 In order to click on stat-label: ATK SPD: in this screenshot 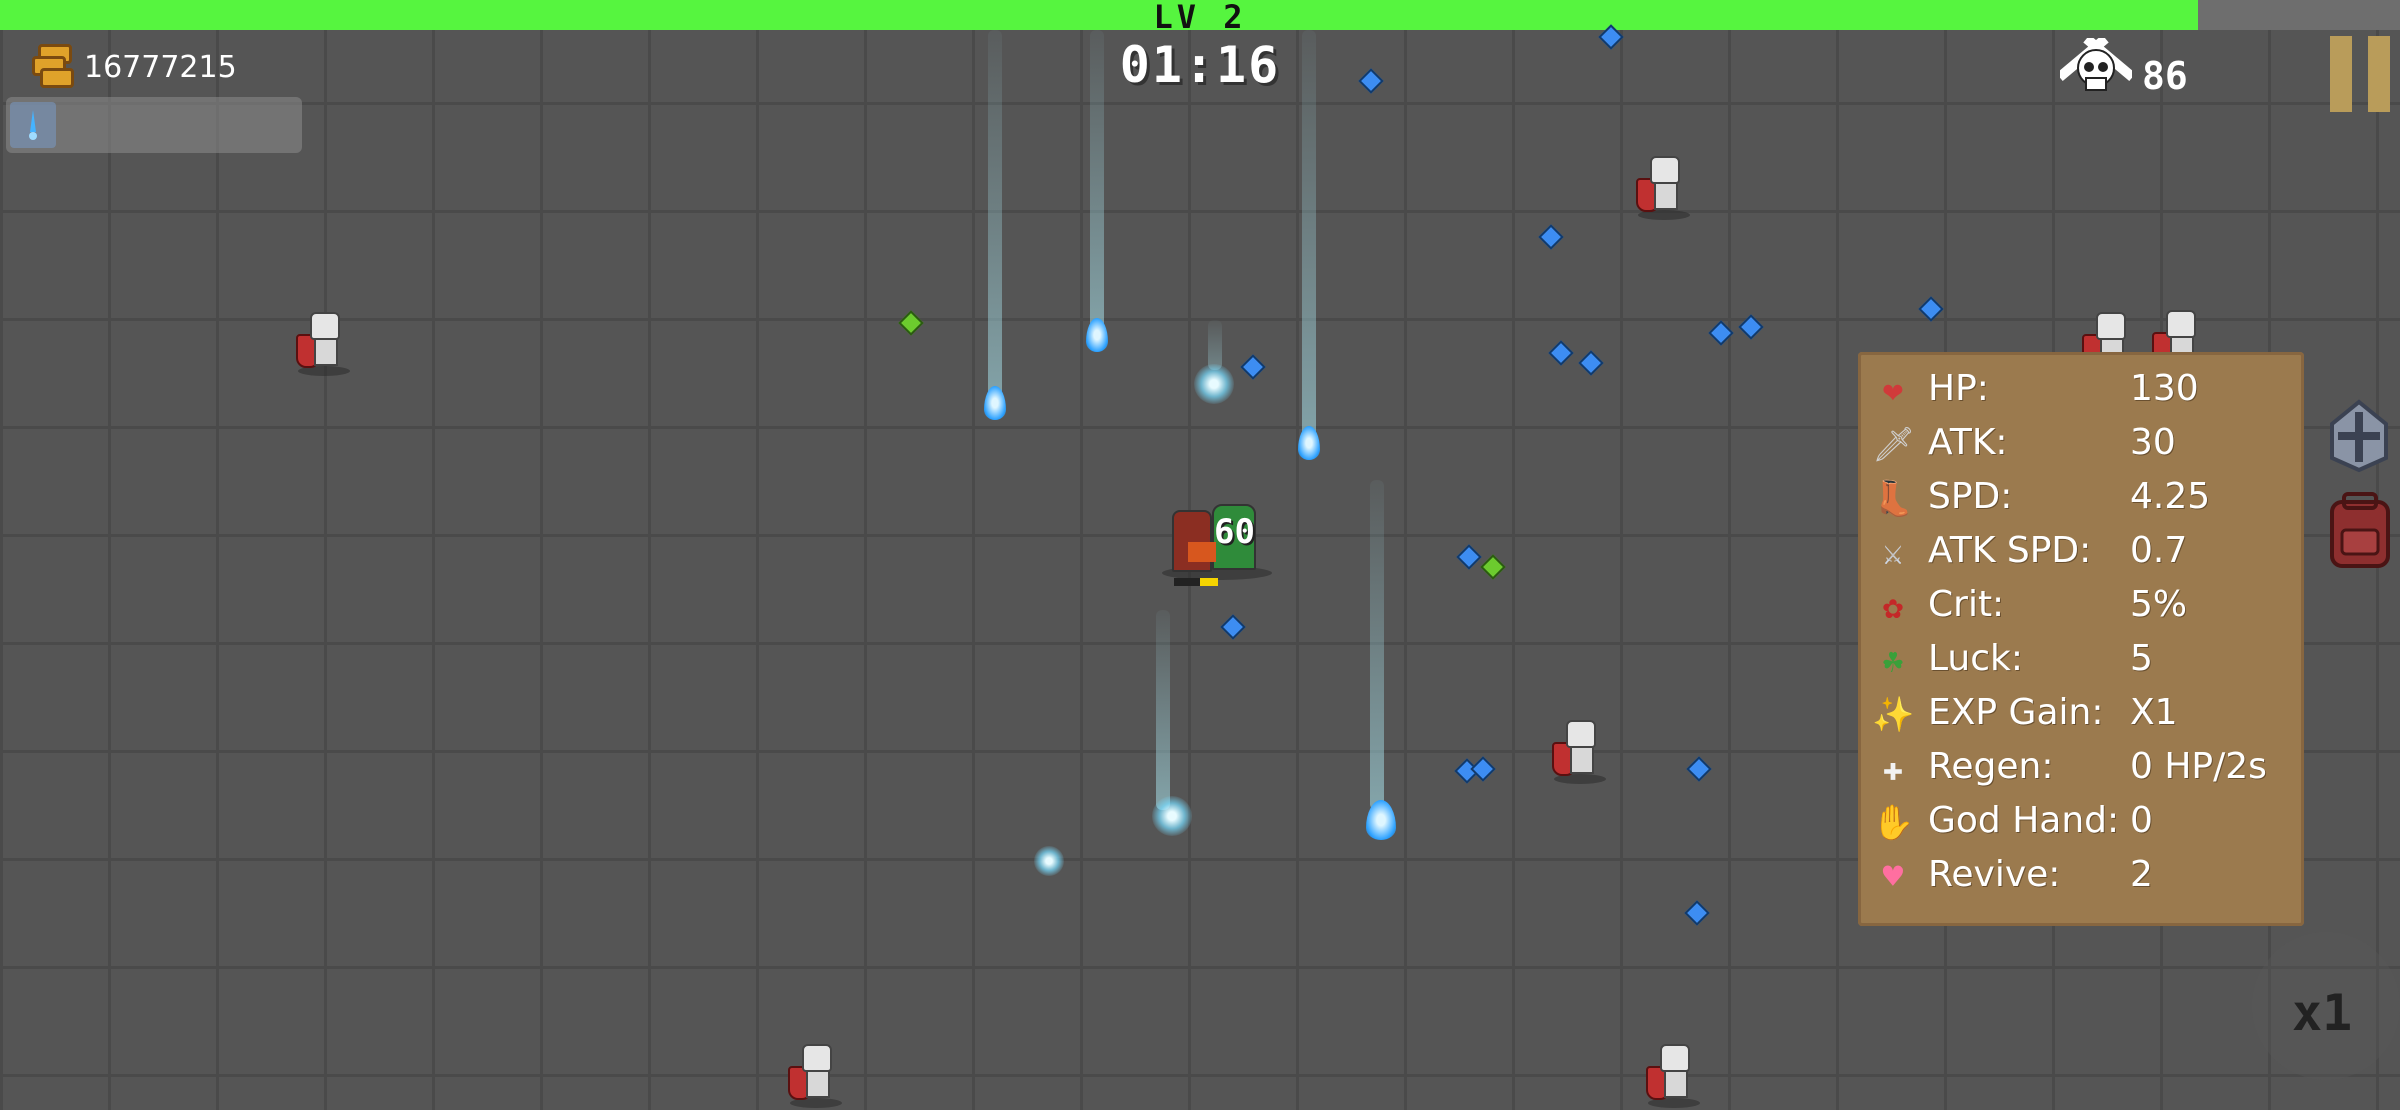, I will do `click(2010, 550)`.